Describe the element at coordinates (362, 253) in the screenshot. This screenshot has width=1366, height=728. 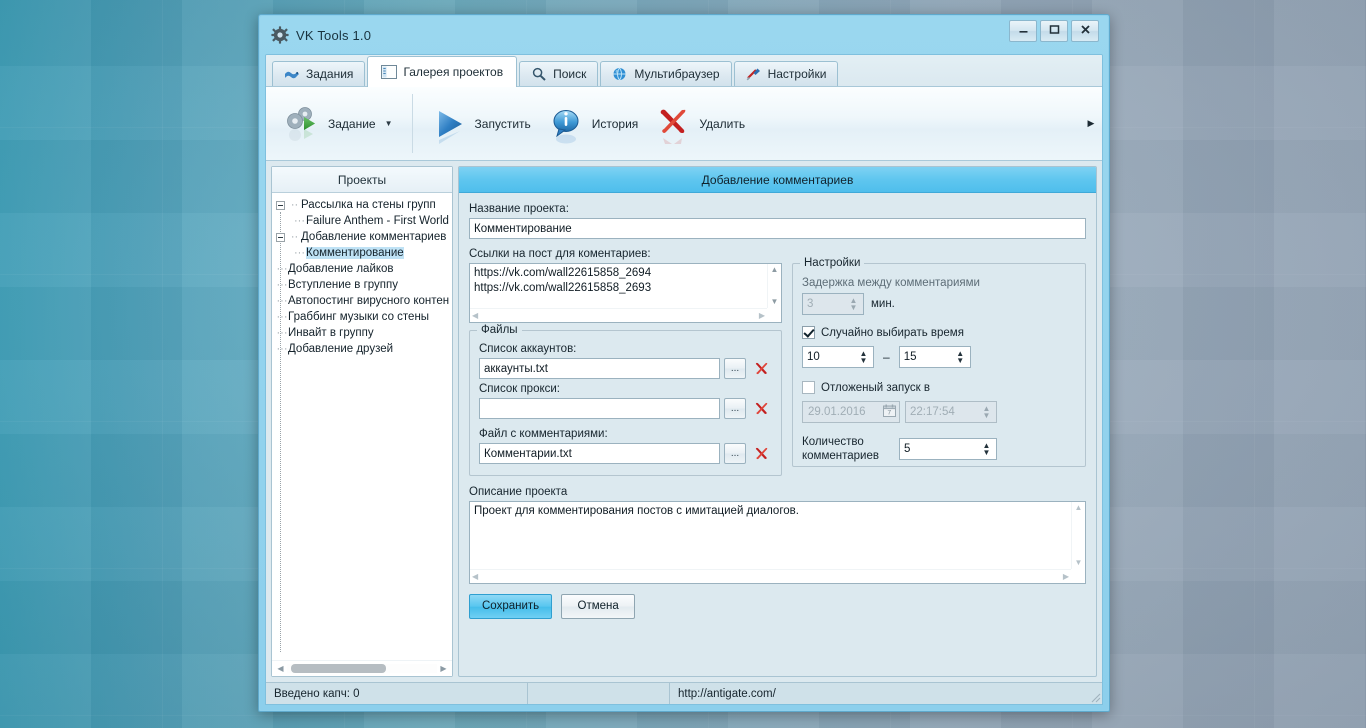
I see `tree-item-kommentirovanie: ··· Комментирование` at that location.